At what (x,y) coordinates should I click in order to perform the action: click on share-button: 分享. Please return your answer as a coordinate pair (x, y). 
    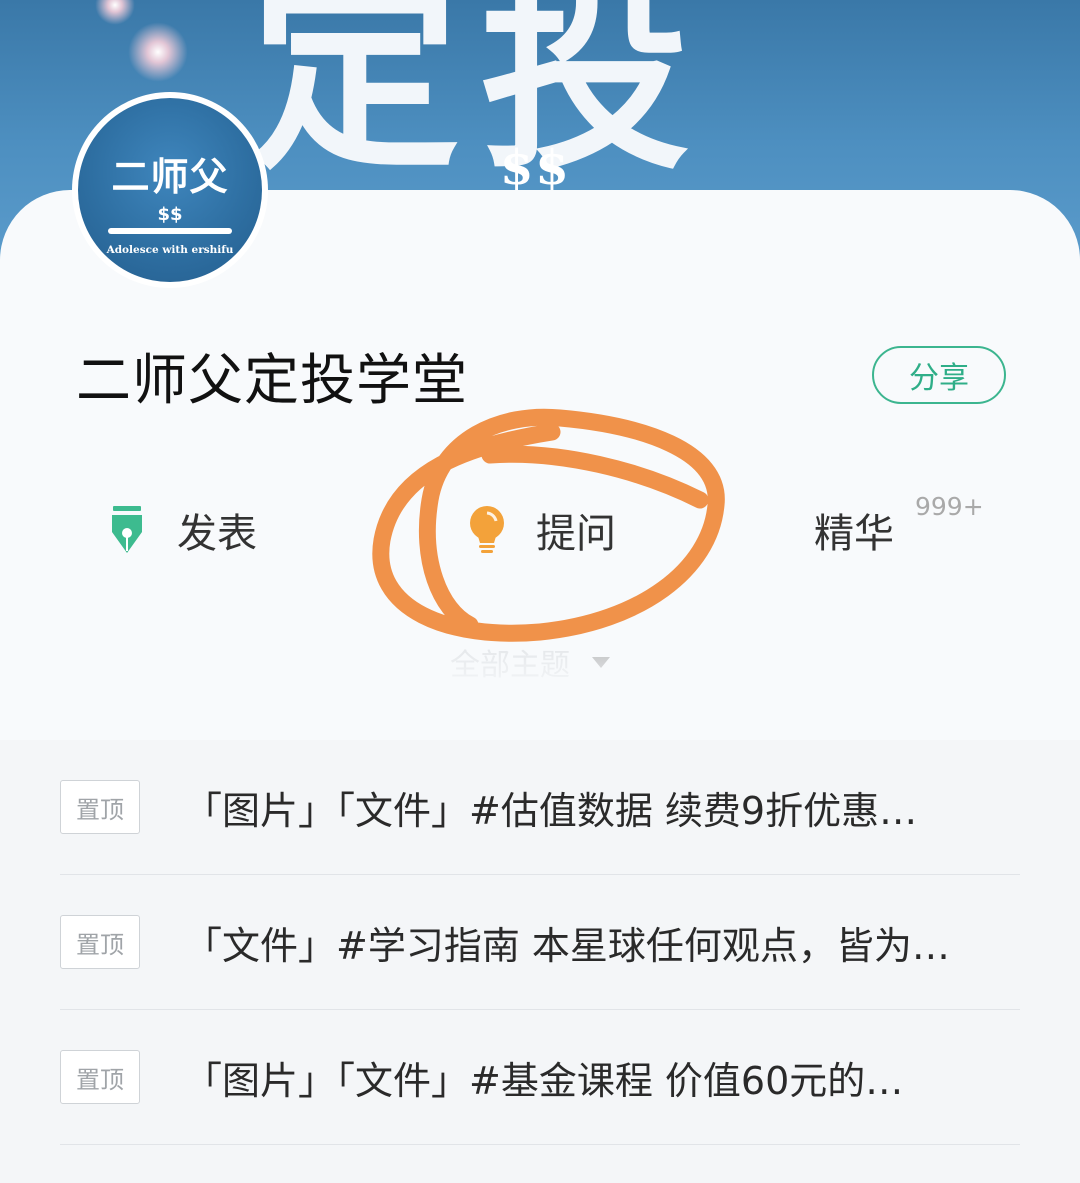
    Looking at the image, I should click on (939, 375).